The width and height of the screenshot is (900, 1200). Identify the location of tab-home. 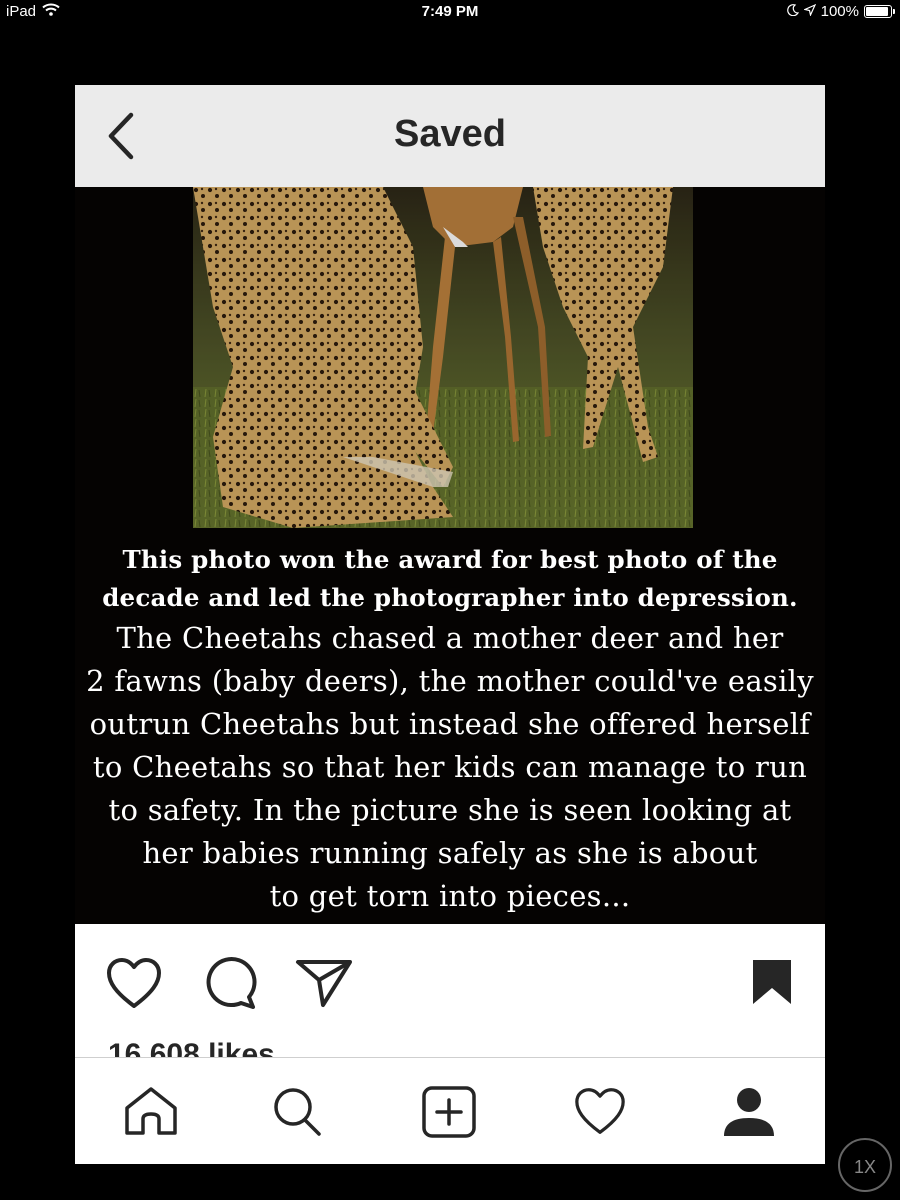
(151, 1113).